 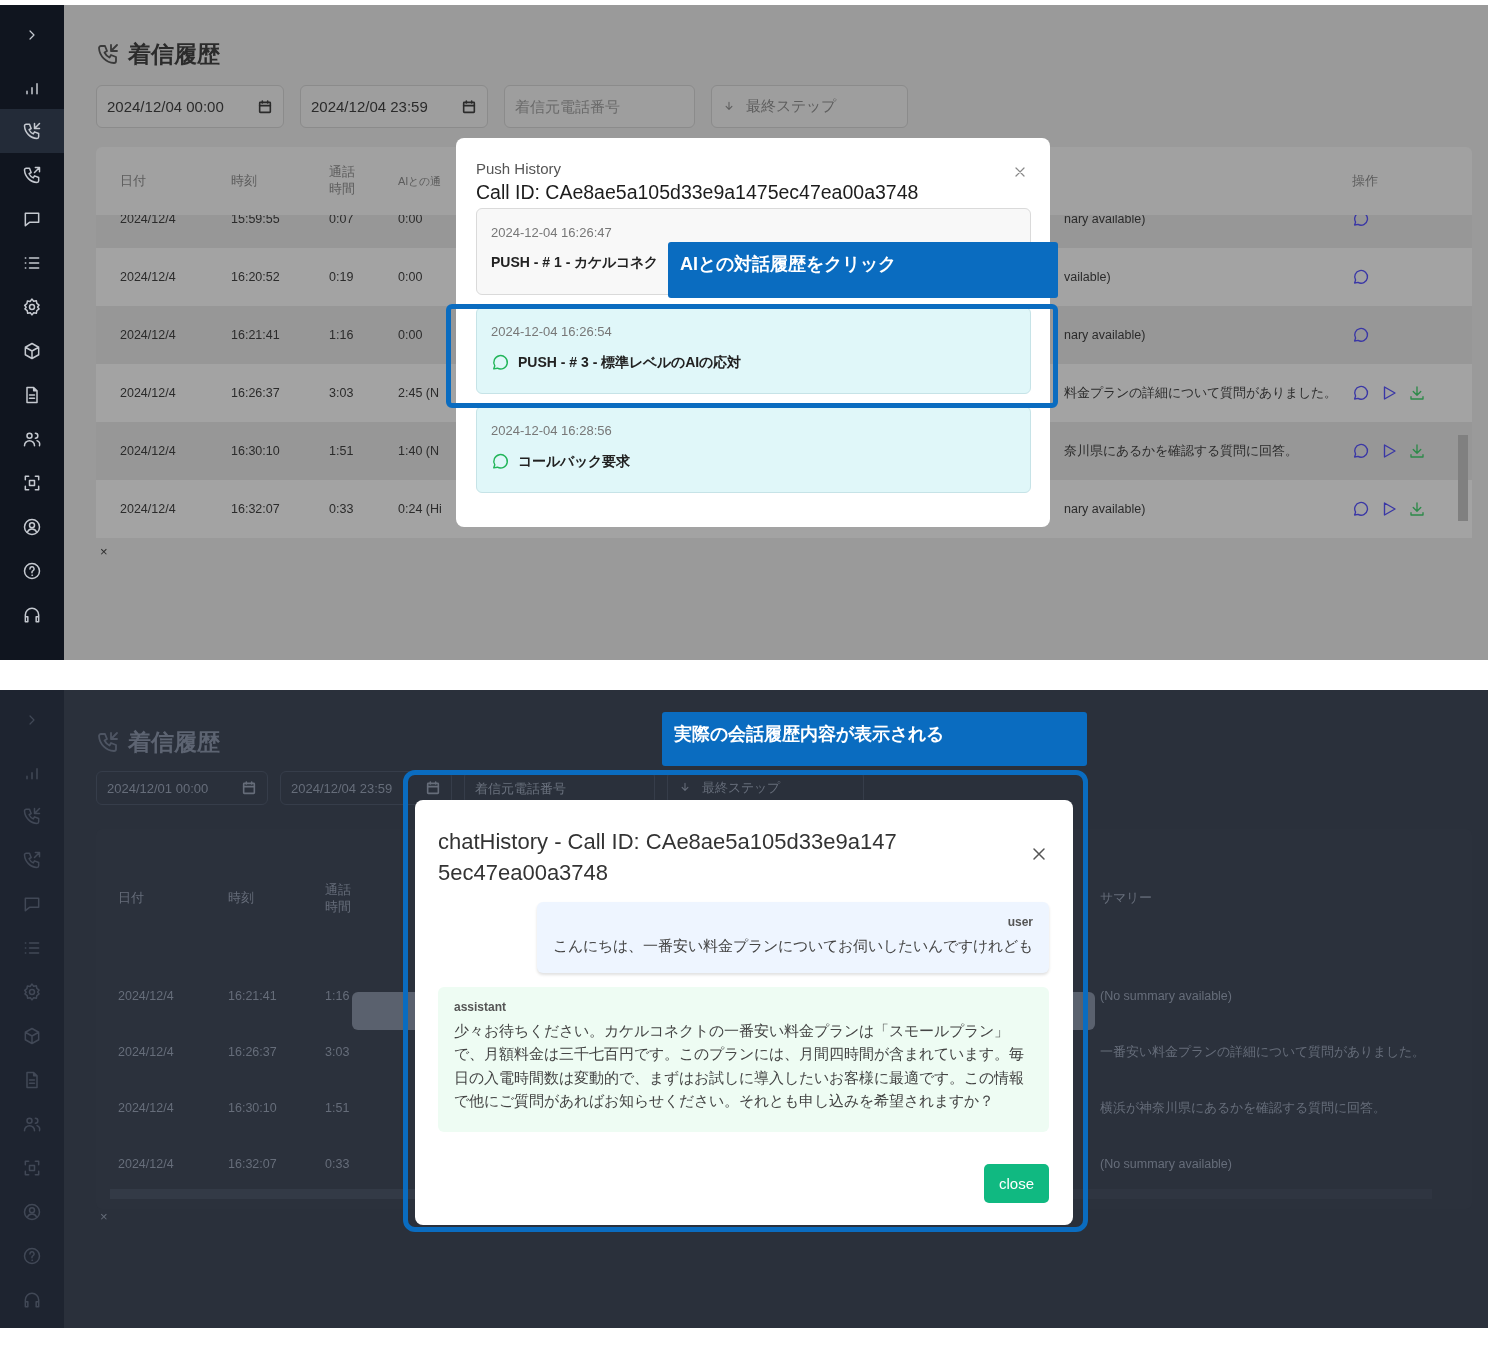 What do you see at coordinates (874, 739) in the screenshot?
I see `annotation-callout: 実際の会話履歴内容が表示される` at bounding box center [874, 739].